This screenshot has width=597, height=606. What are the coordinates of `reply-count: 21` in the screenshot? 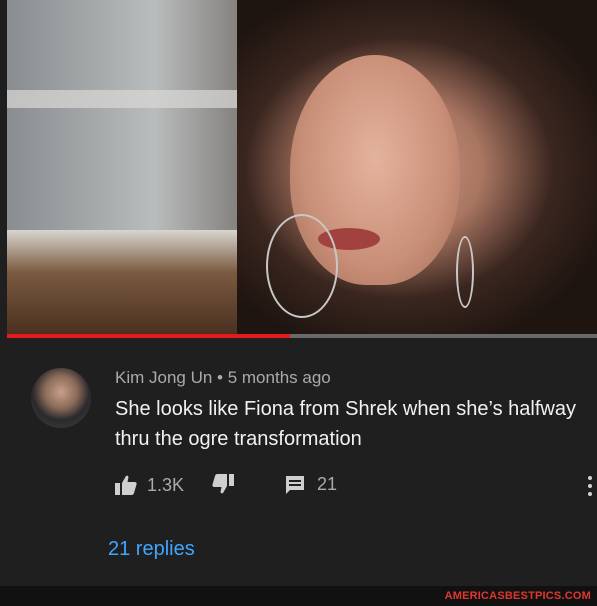 It's located at (327, 484).